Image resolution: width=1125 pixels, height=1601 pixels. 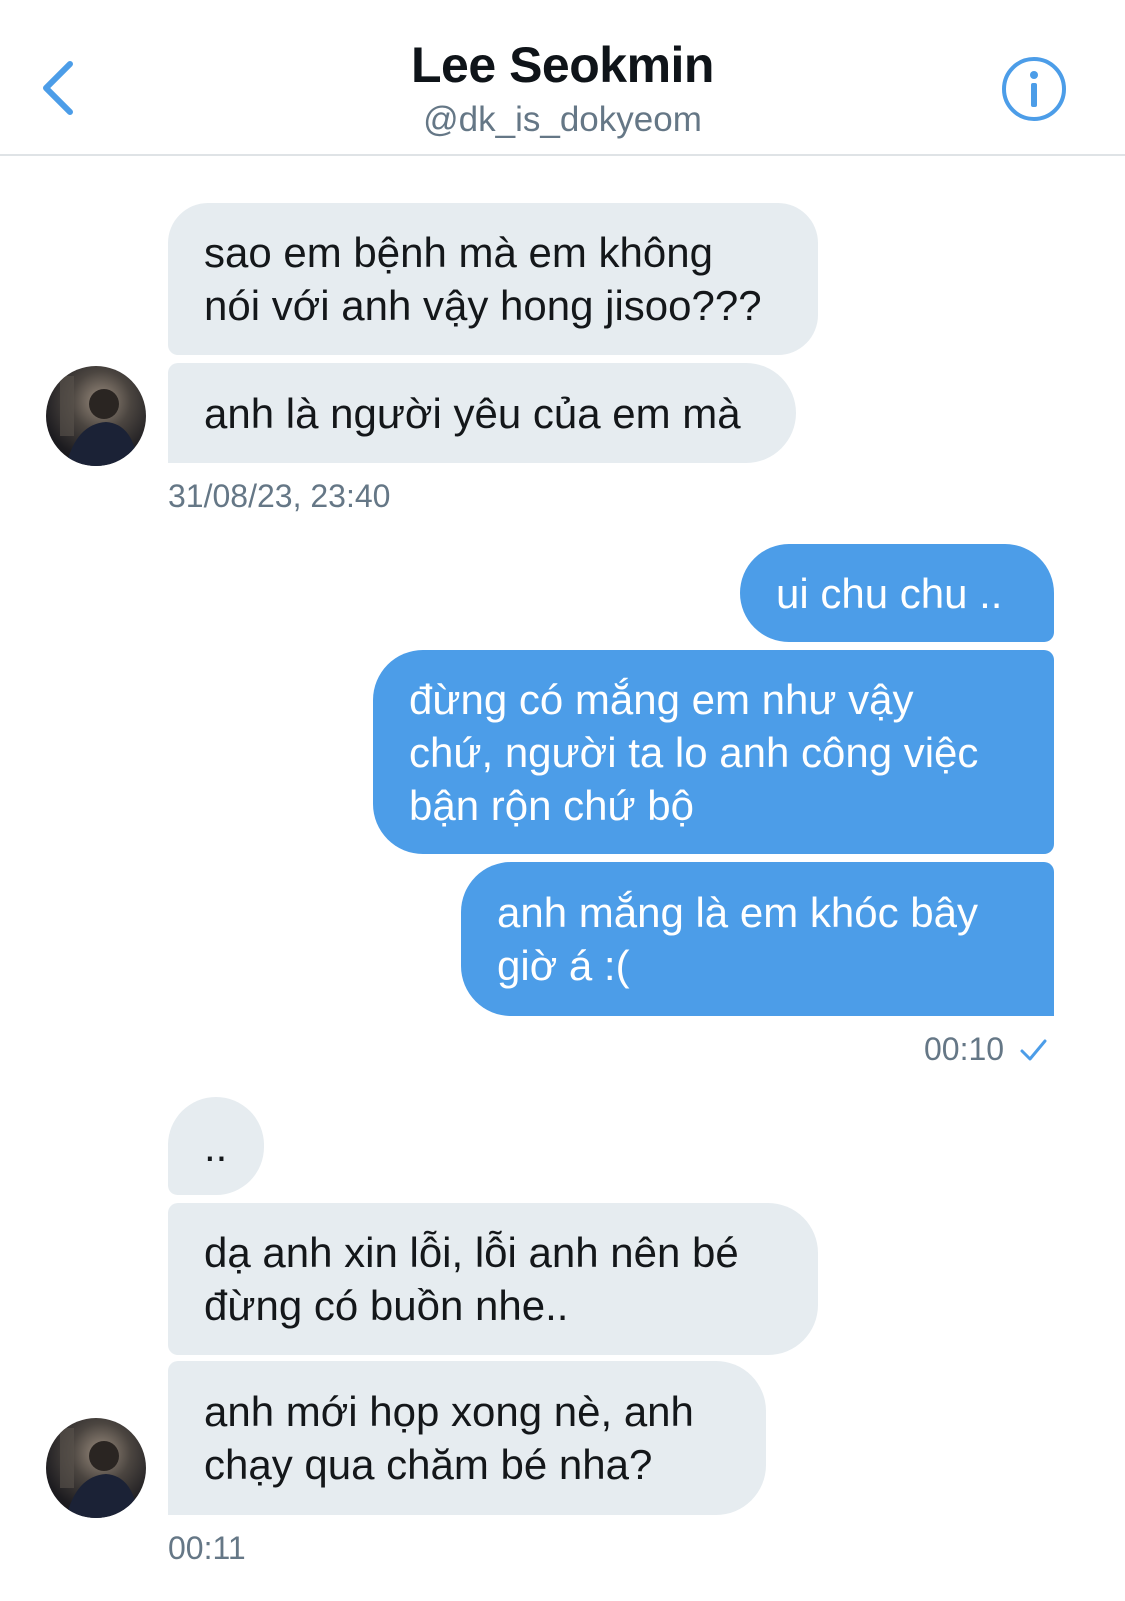 I want to click on message-bubble-incoming: .., so click(x=216, y=1146).